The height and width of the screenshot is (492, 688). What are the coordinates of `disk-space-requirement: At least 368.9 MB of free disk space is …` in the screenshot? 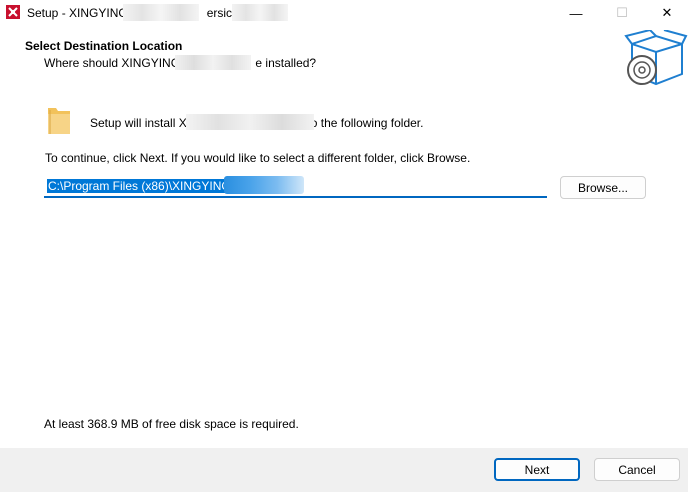 It's located at (171, 424).